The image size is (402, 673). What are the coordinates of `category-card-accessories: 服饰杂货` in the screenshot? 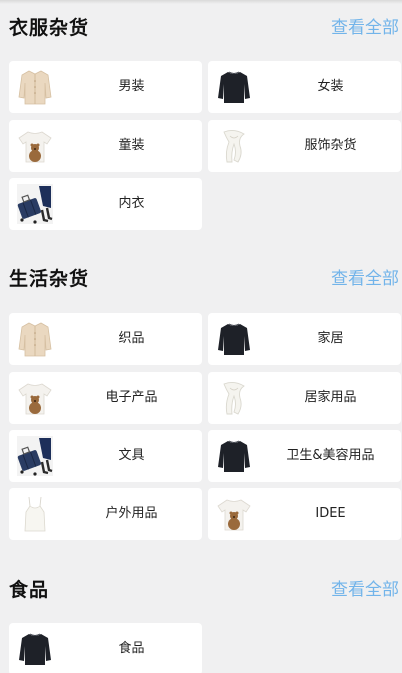 It's located at (304, 146).